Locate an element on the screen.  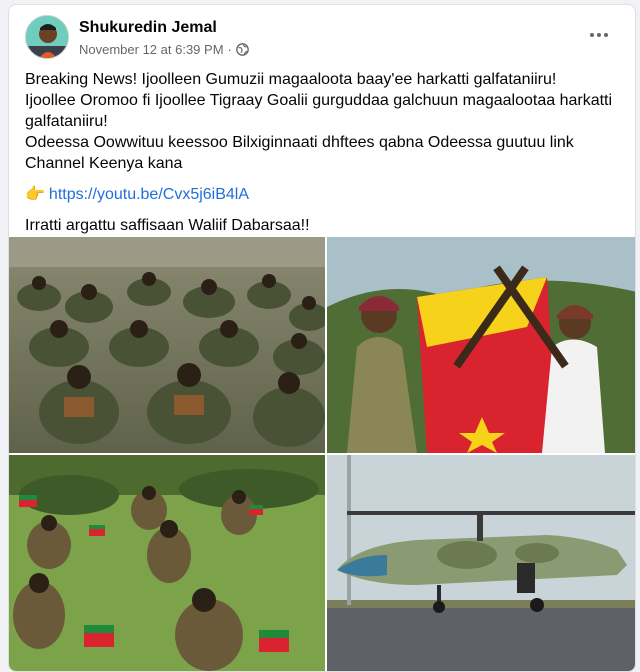
pointing-hand-icon: 👉 is located at coordinates (35, 194).